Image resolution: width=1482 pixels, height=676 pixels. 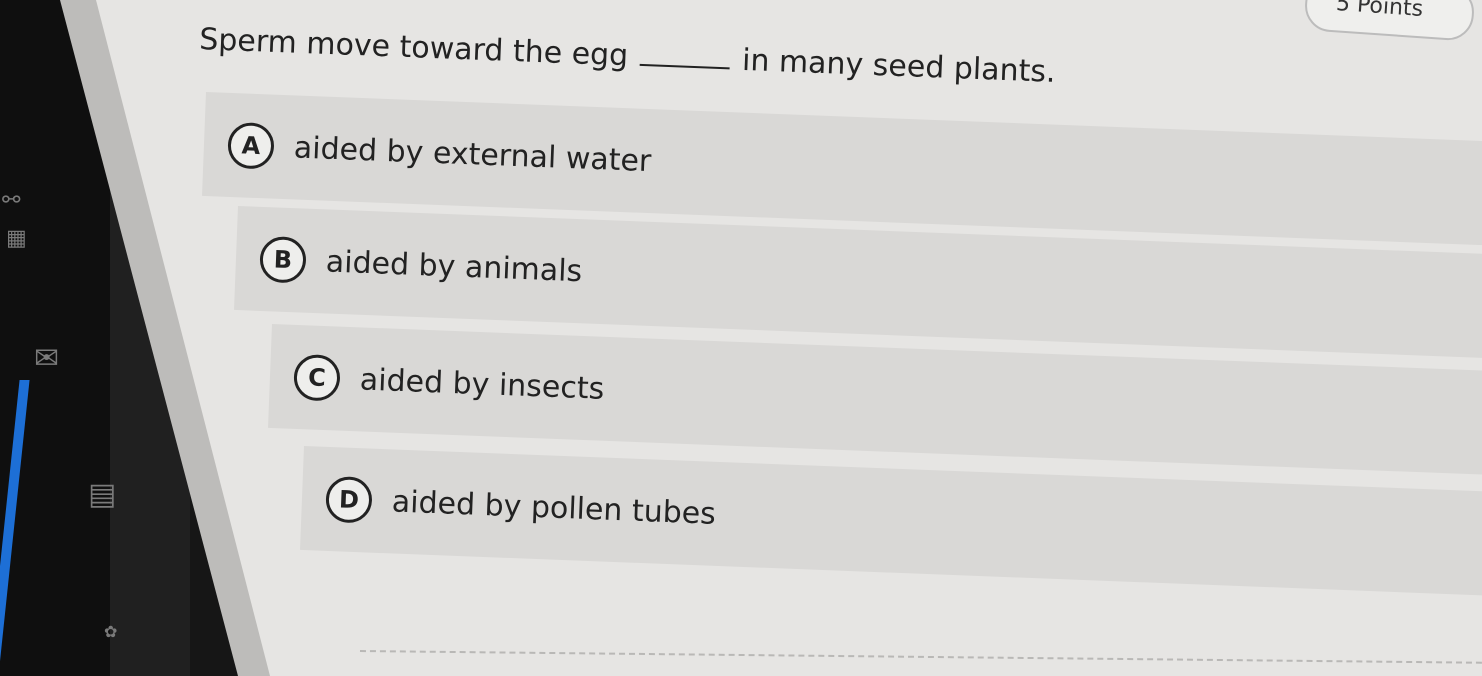 What do you see at coordinates (11, 201) in the screenshot?
I see `link-icon: ⚯` at bounding box center [11, 201].